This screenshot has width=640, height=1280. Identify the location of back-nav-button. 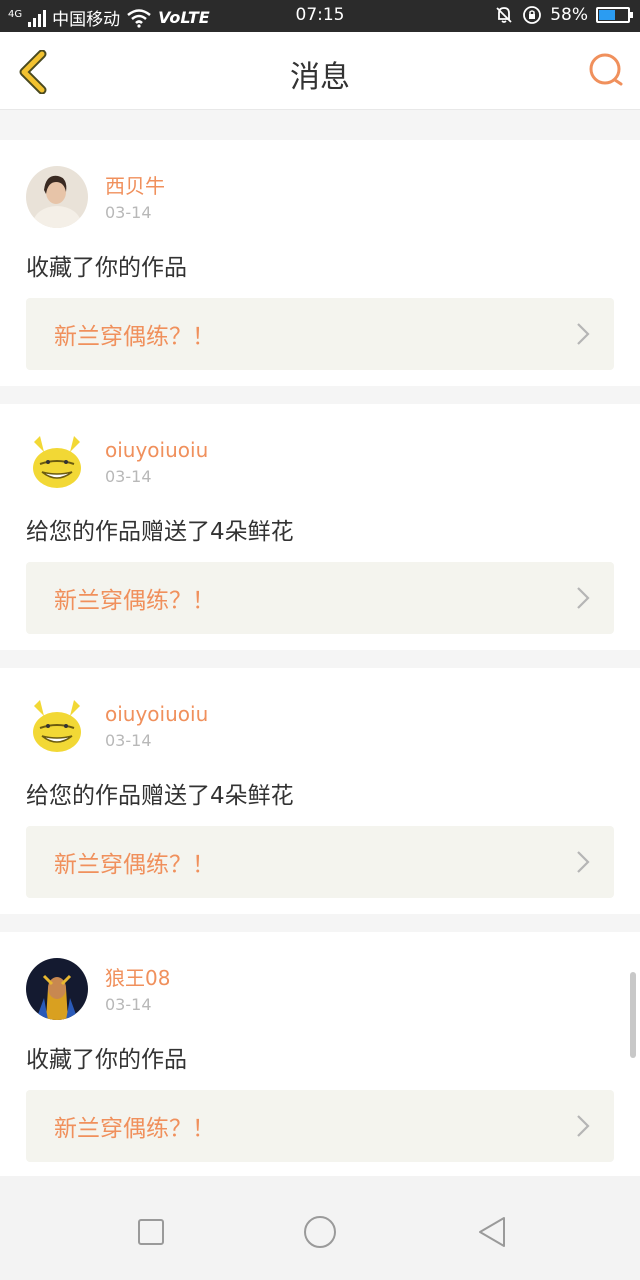
(492, 1232).